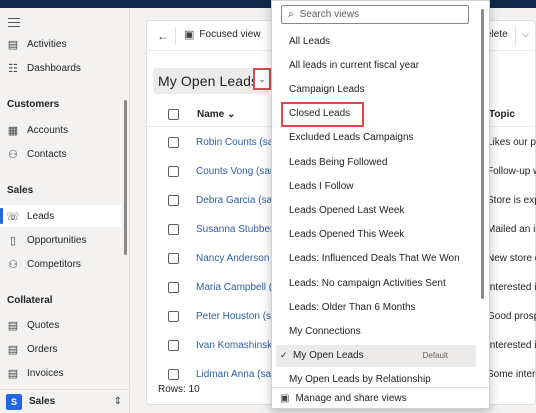 The image size is (536, 413). What do you see at coordinates (57, 240) in the screenshot?
I see `sidebar-item-label: Opportunities` at bounding box center [57, 240].